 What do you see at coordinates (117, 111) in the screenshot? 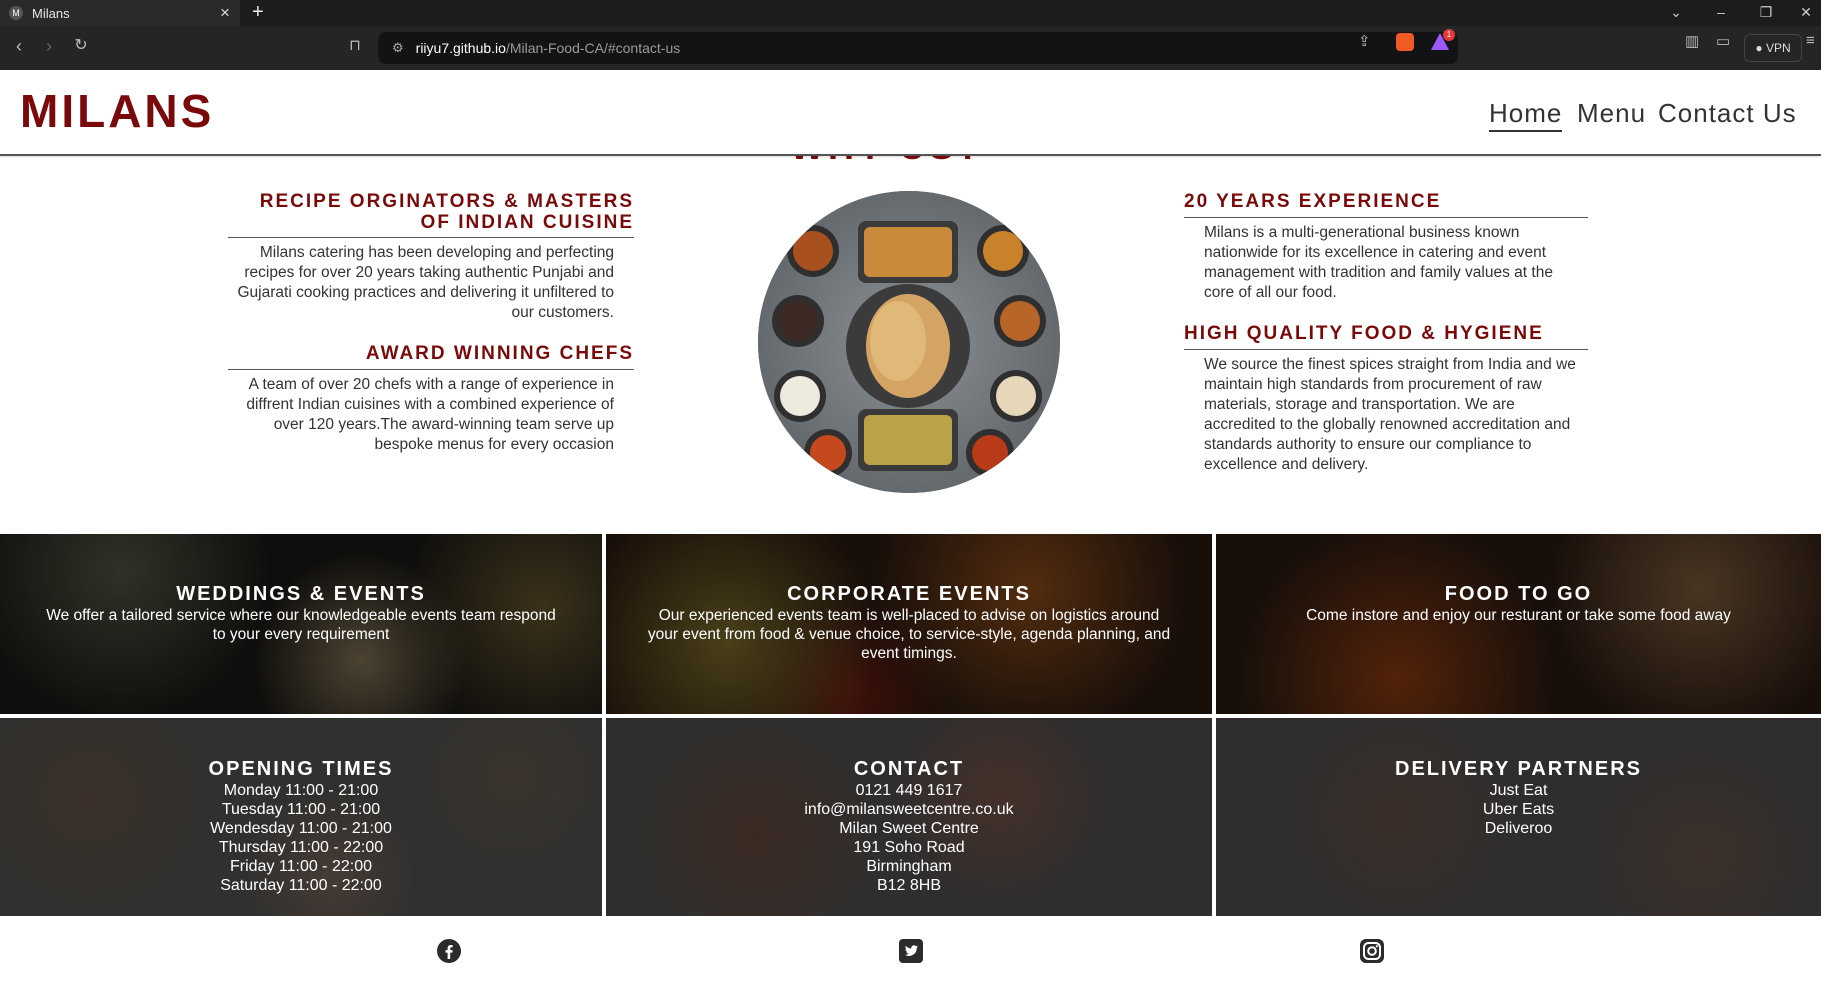
I see `logo: MILANS` at bounding box center [117, 111].